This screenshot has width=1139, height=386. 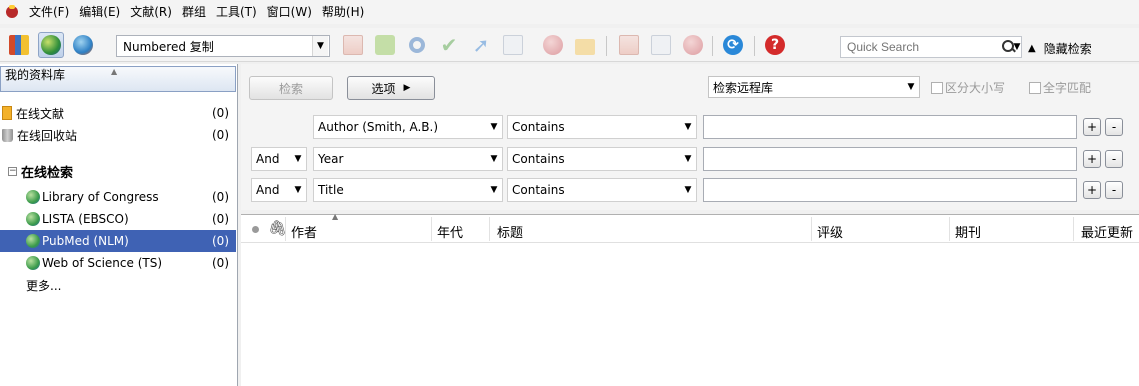 What do you see at coordinates (331, 190) in the screenshot?
I see `field-value: Title` at bounding box center [331, 190].